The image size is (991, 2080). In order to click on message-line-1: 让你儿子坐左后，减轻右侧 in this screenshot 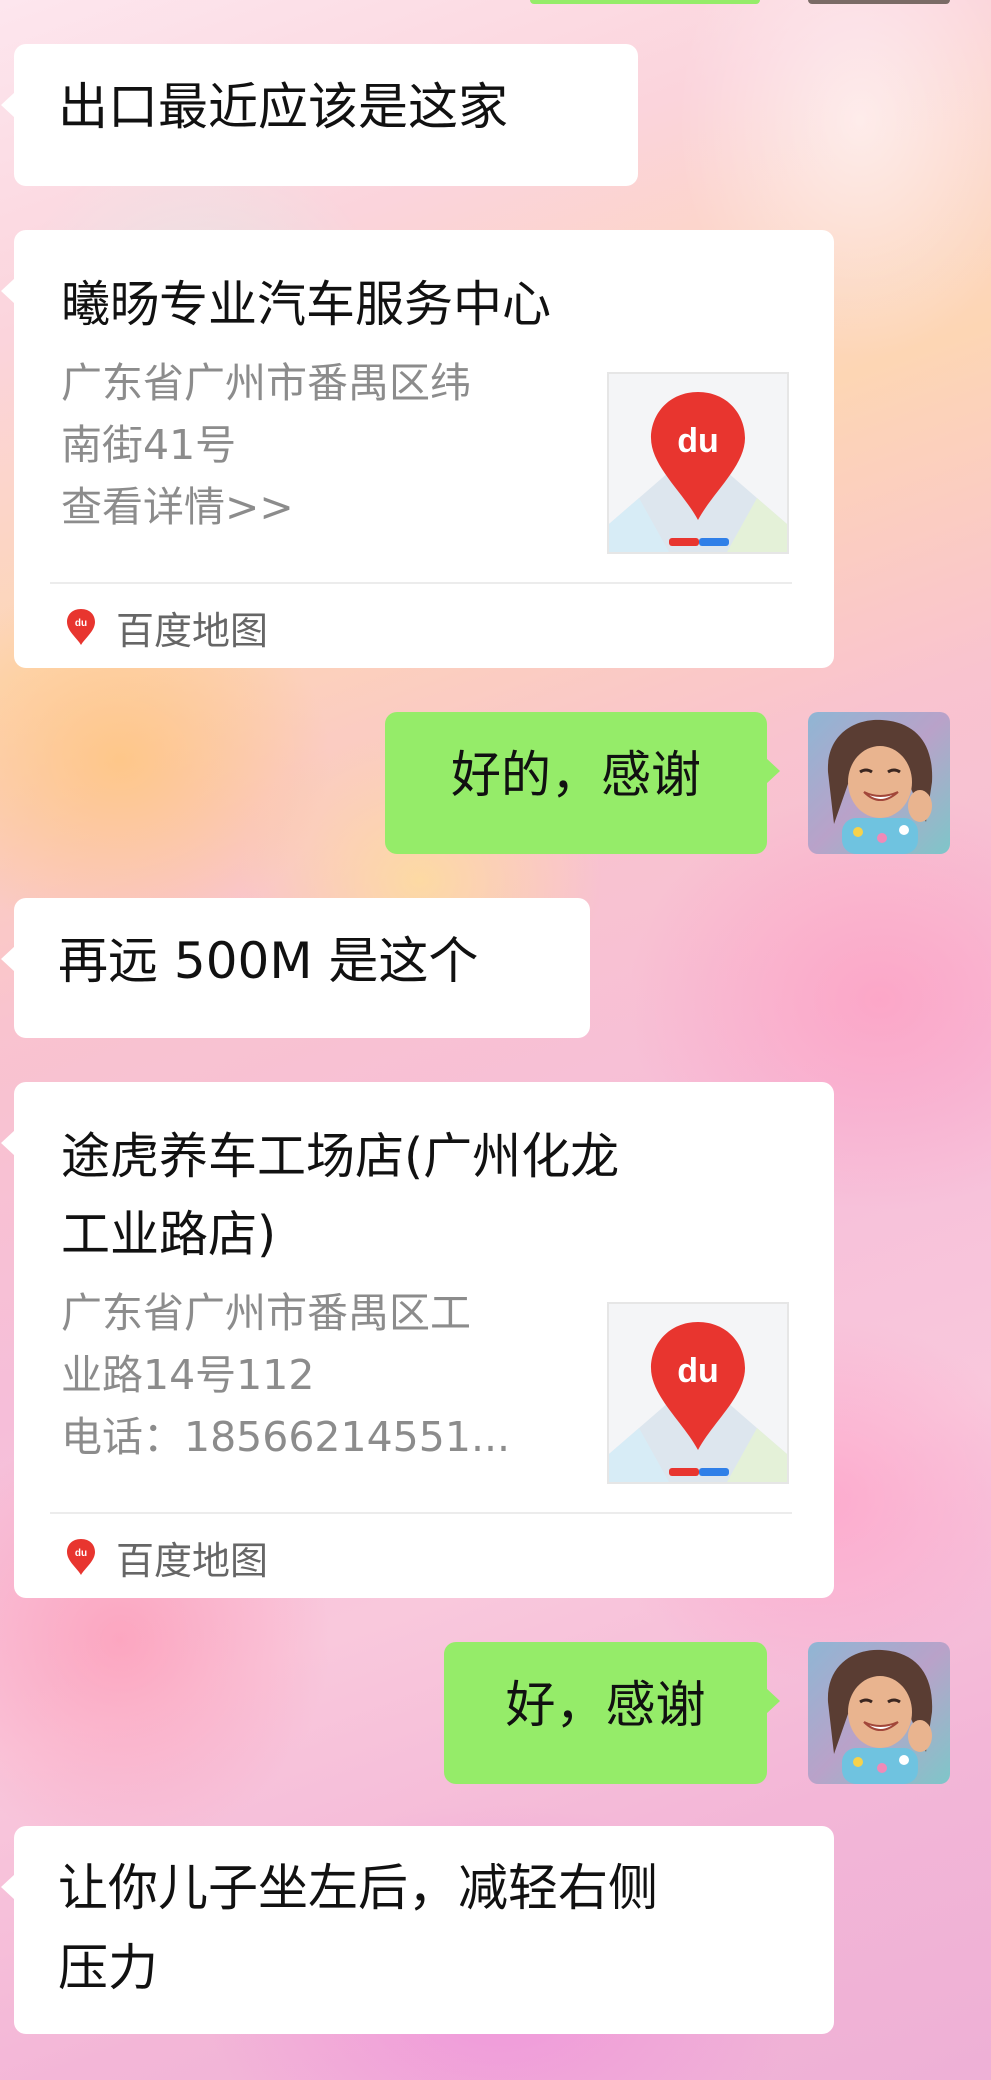, I will do `click(358, 1888)`.